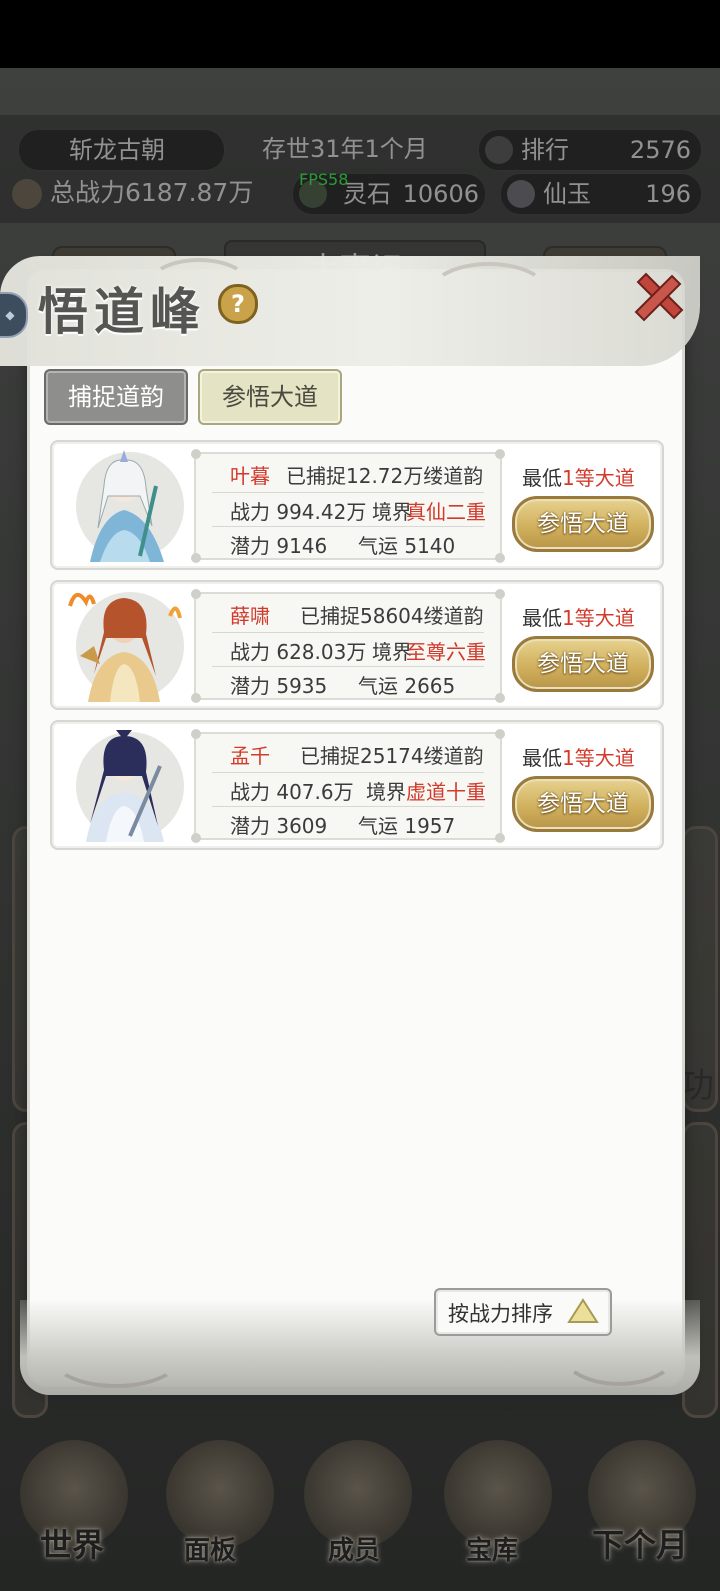 This screenshot has width=720, height=1591. Describe the element at coordinates (583, 1310) in the screenshot. I see `sort-triangle-icon` at that location.